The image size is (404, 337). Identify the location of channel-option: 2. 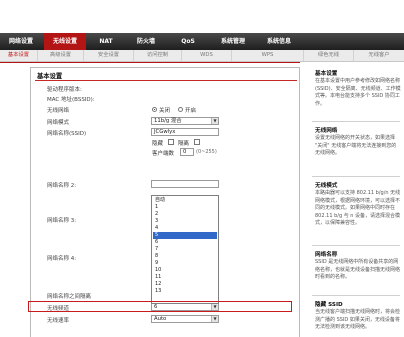
(185, 214).